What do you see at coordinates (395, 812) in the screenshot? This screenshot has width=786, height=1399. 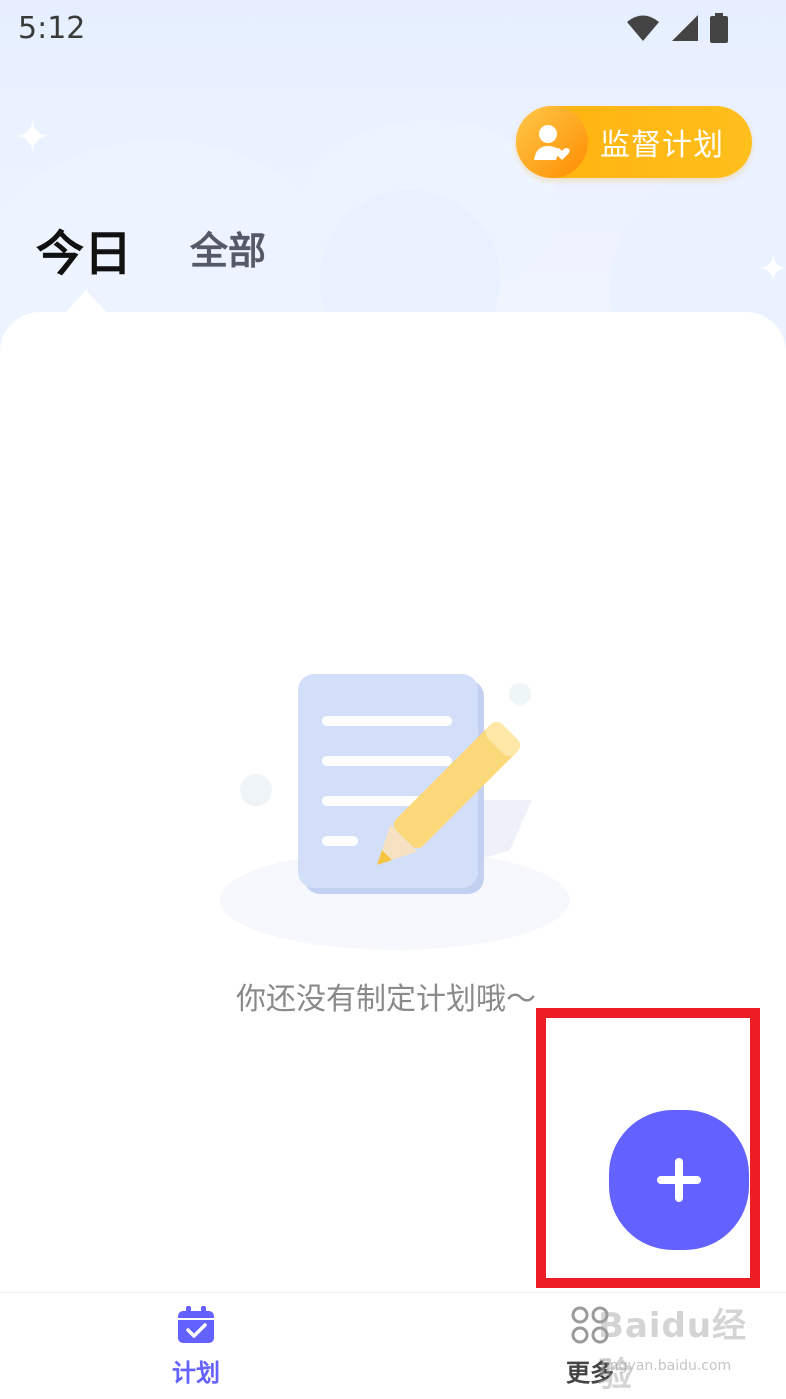 I see `notepad-pencil-illustration` at bounding box center [395, 812].